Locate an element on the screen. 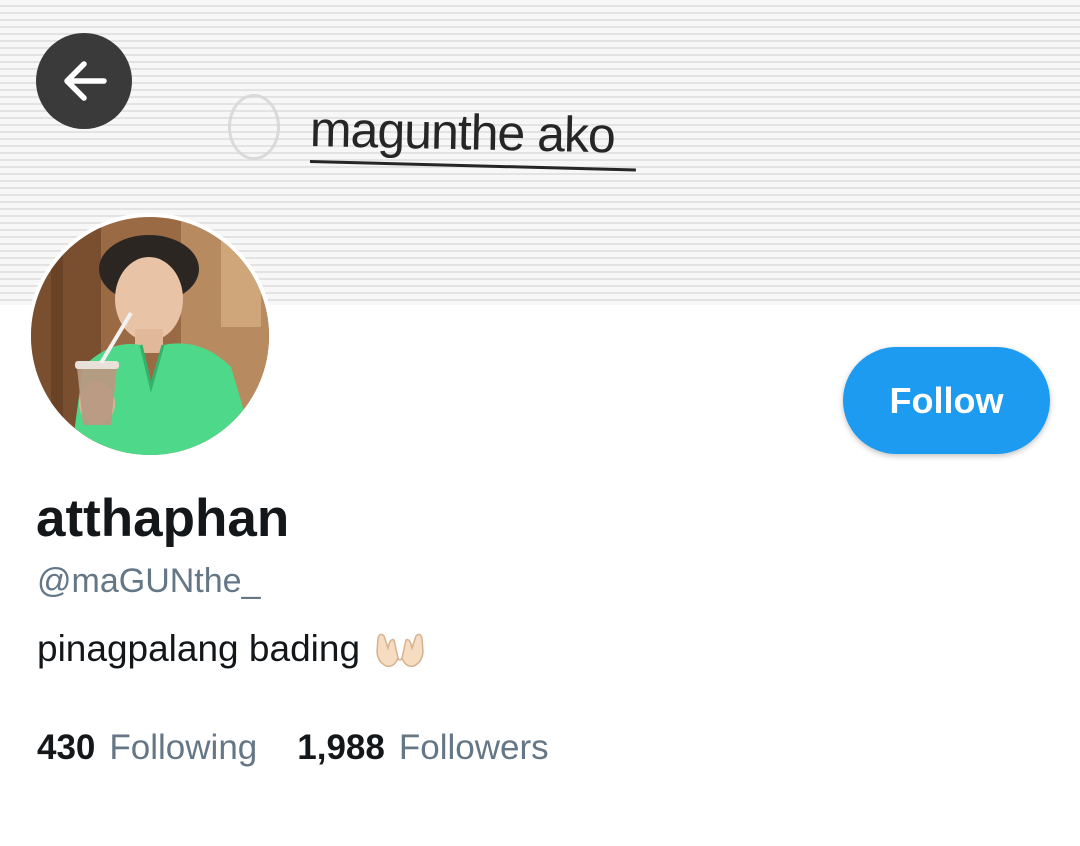 The height and width of the screenshot is (846, 1080). arrow-left-icon is located at coordinates (85, 81).